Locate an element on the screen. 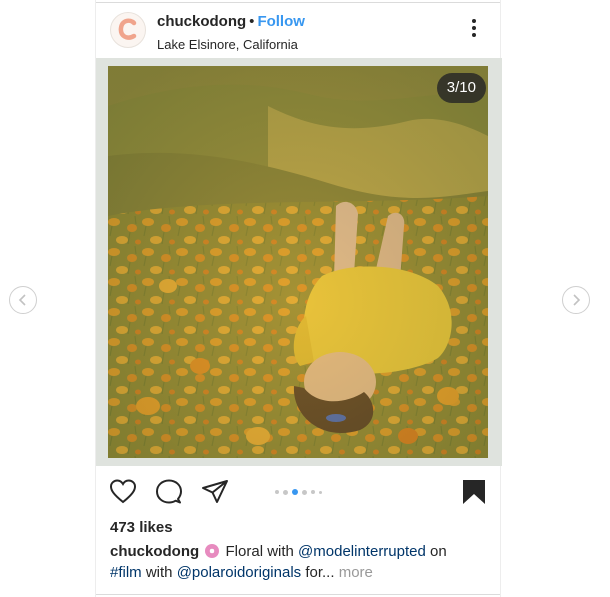  carousel-indicator is located at coordinates (298, 492).